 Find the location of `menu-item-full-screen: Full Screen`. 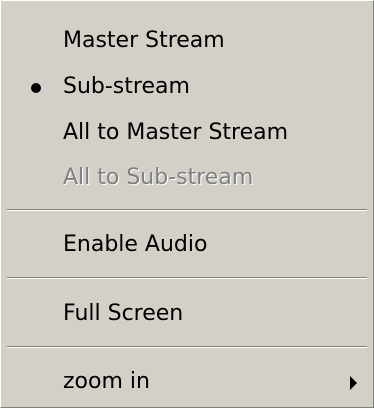

menu-item-full-screen: Full Screen is located at coordinates (187, 314).